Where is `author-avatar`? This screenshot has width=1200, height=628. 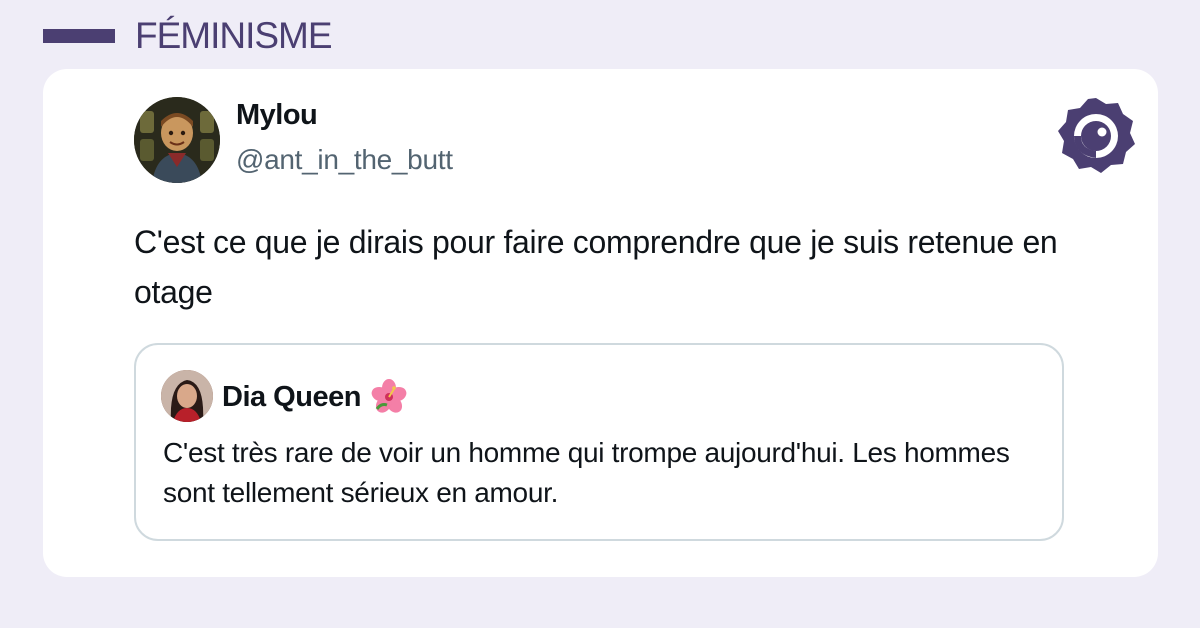 author-avatar is located at coordinates (177, 140).